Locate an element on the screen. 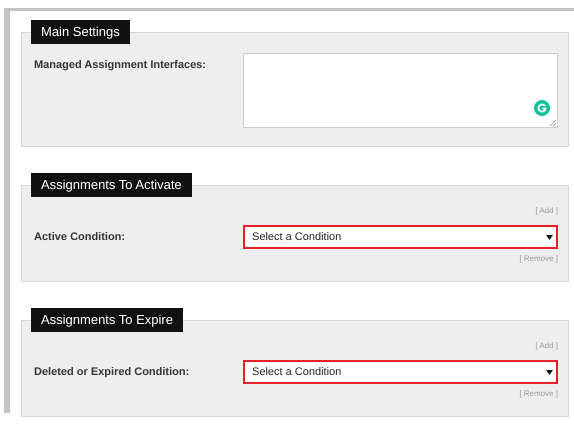 The image size is (574, 436). section-title: Main Settings is located at coordinates (80, 32).